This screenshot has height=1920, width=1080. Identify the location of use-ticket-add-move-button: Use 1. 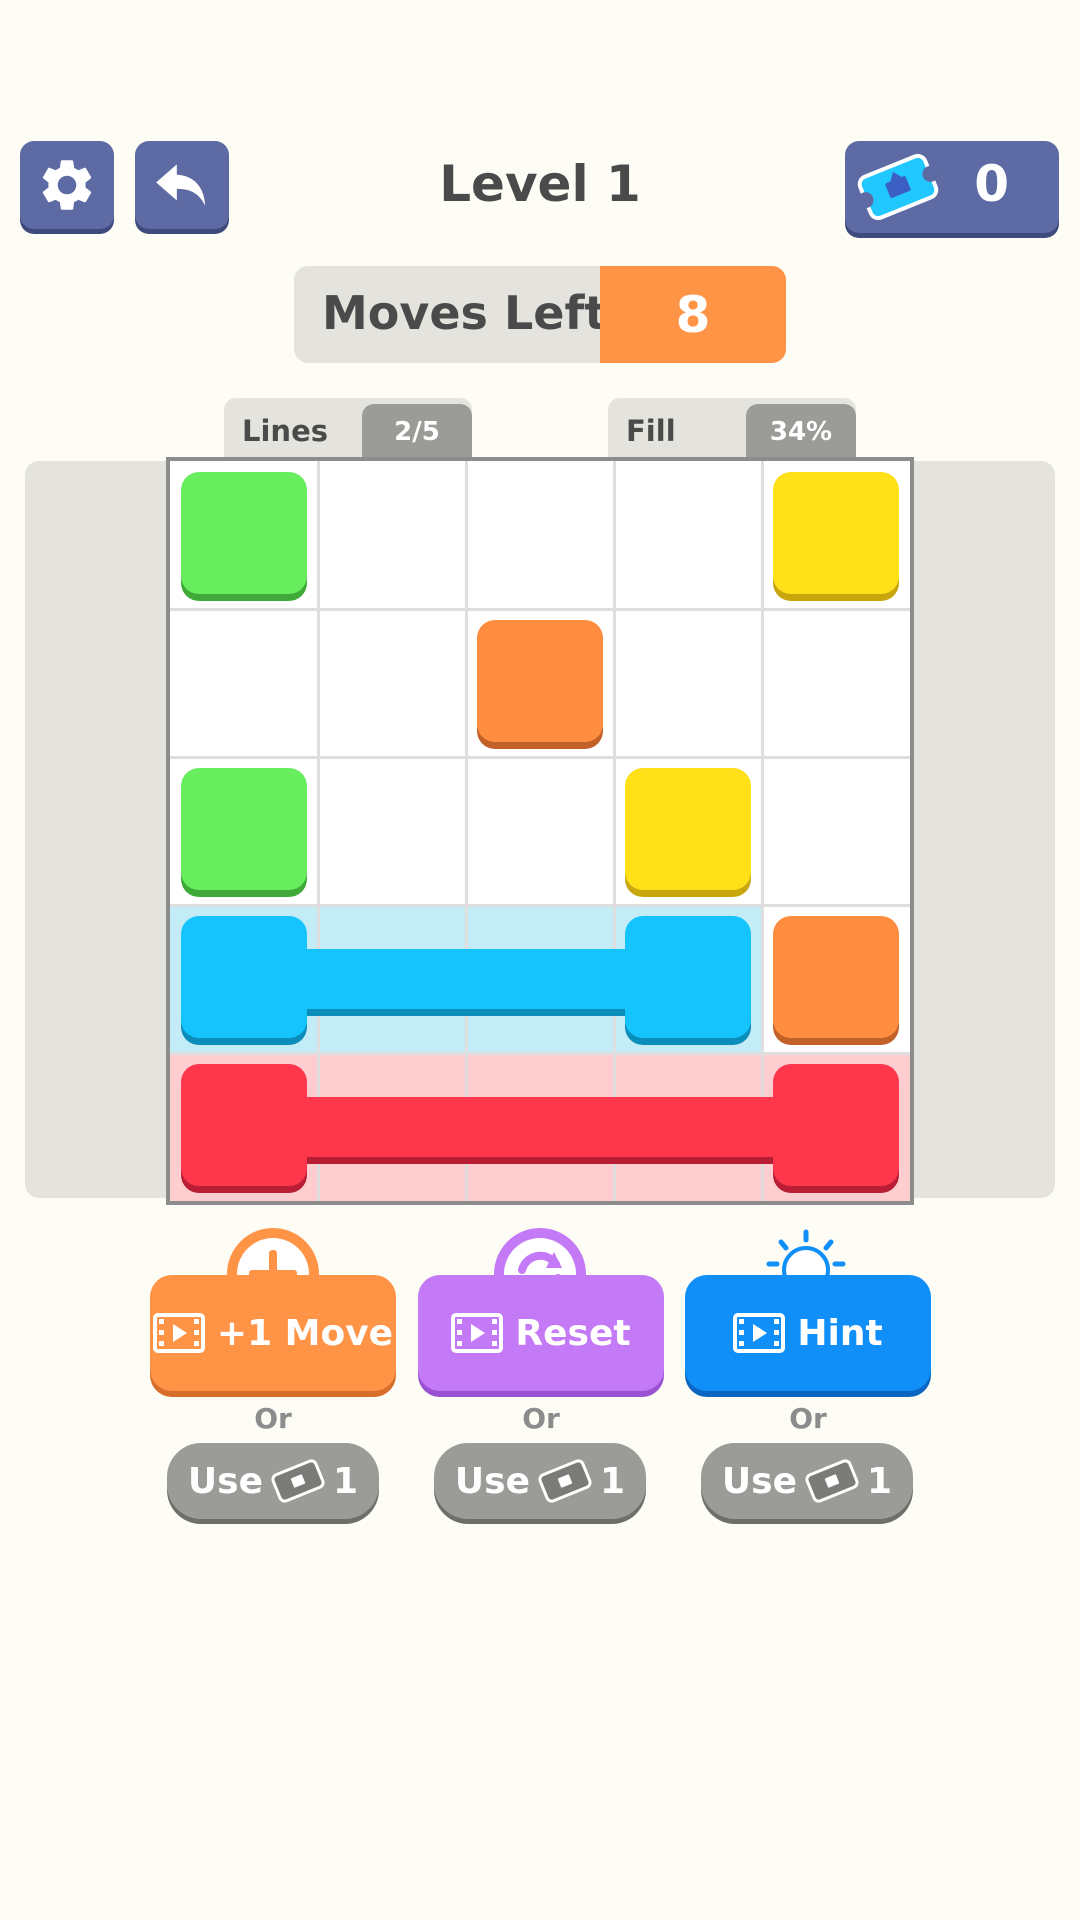
(273, 1481).